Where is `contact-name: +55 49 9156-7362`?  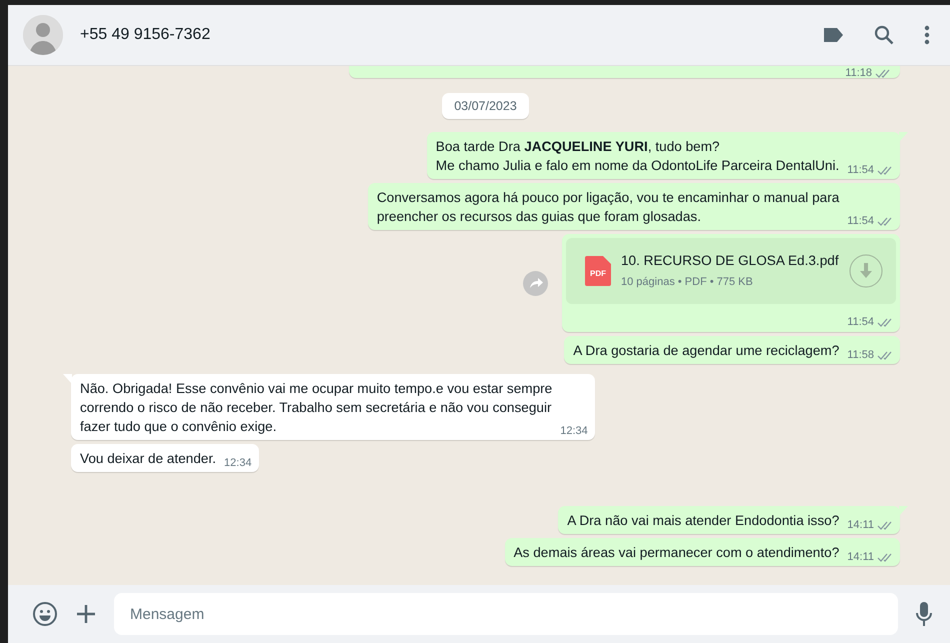 contact-name: +55 49 9156-7362 is located at coordinates (146, 35).